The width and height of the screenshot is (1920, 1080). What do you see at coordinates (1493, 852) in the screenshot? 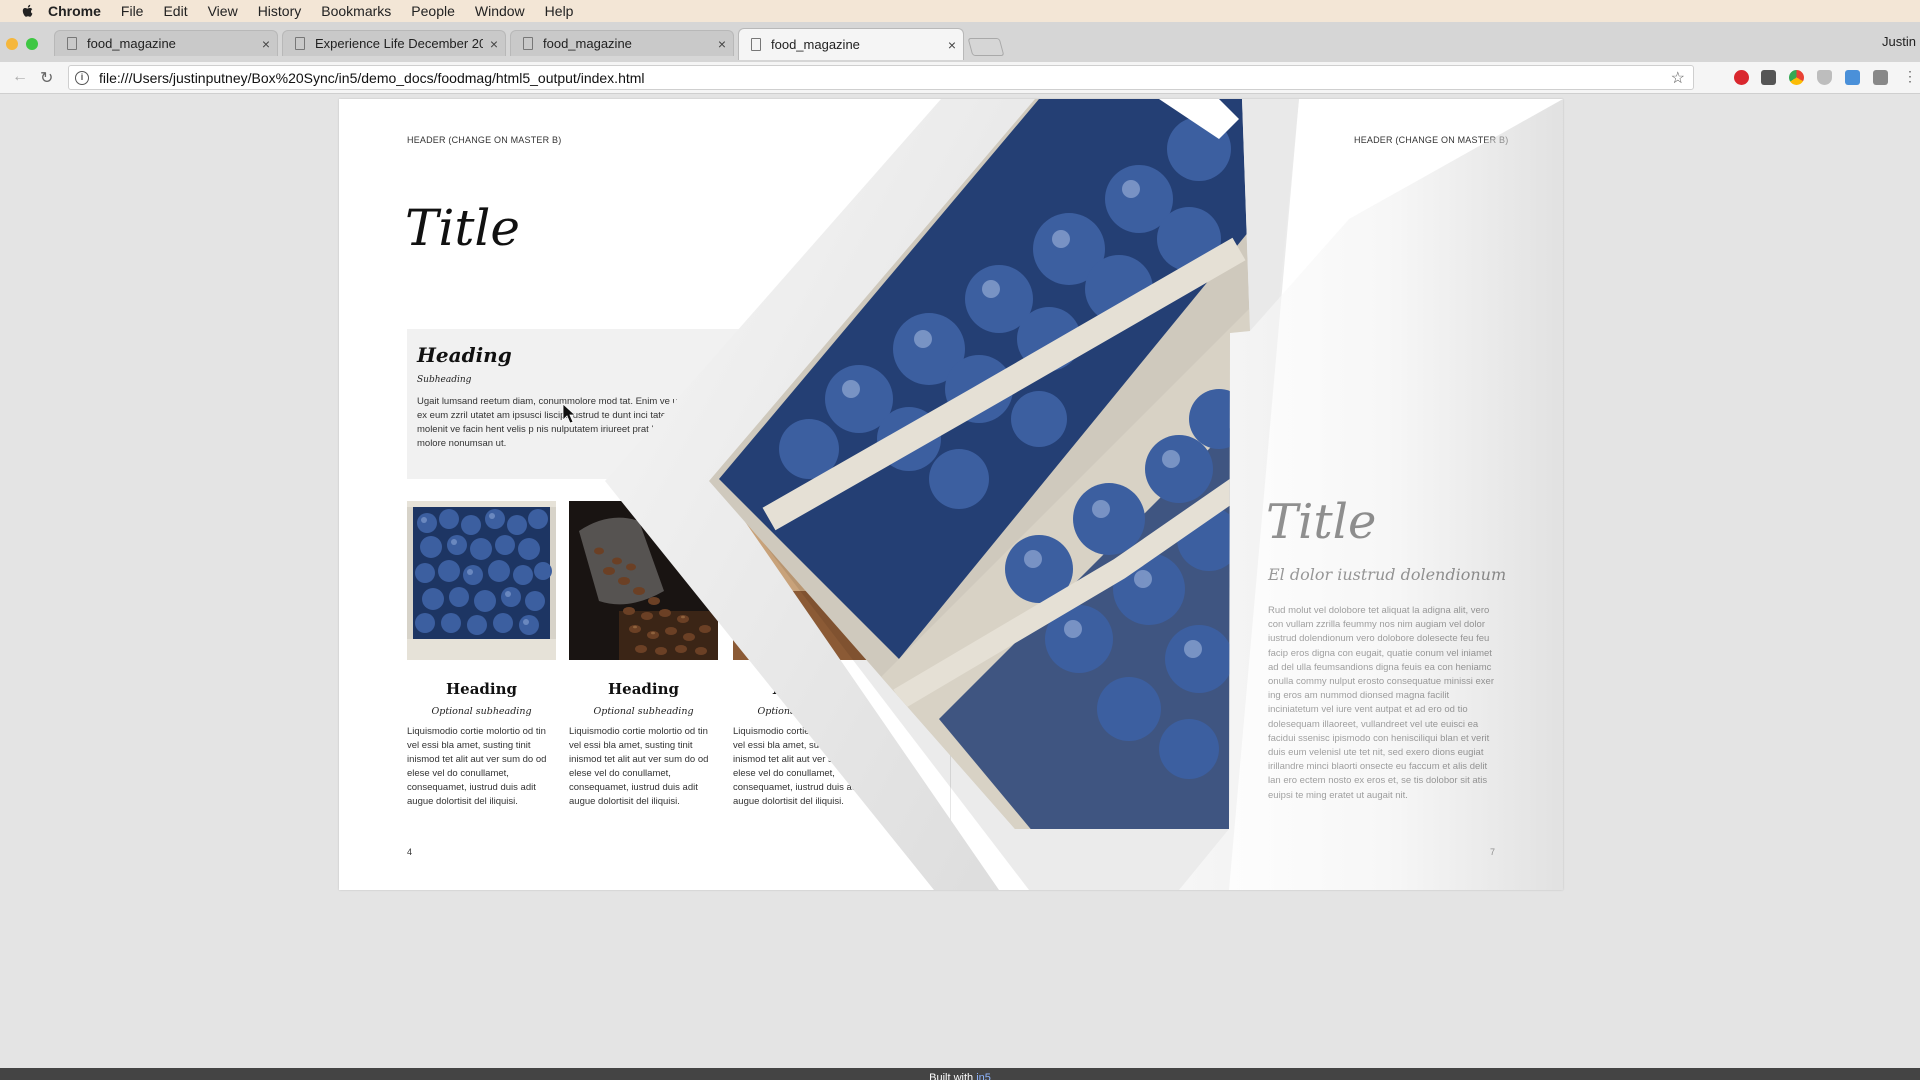
I see `right-page-number: 7` at bounding box center [1493, 852].